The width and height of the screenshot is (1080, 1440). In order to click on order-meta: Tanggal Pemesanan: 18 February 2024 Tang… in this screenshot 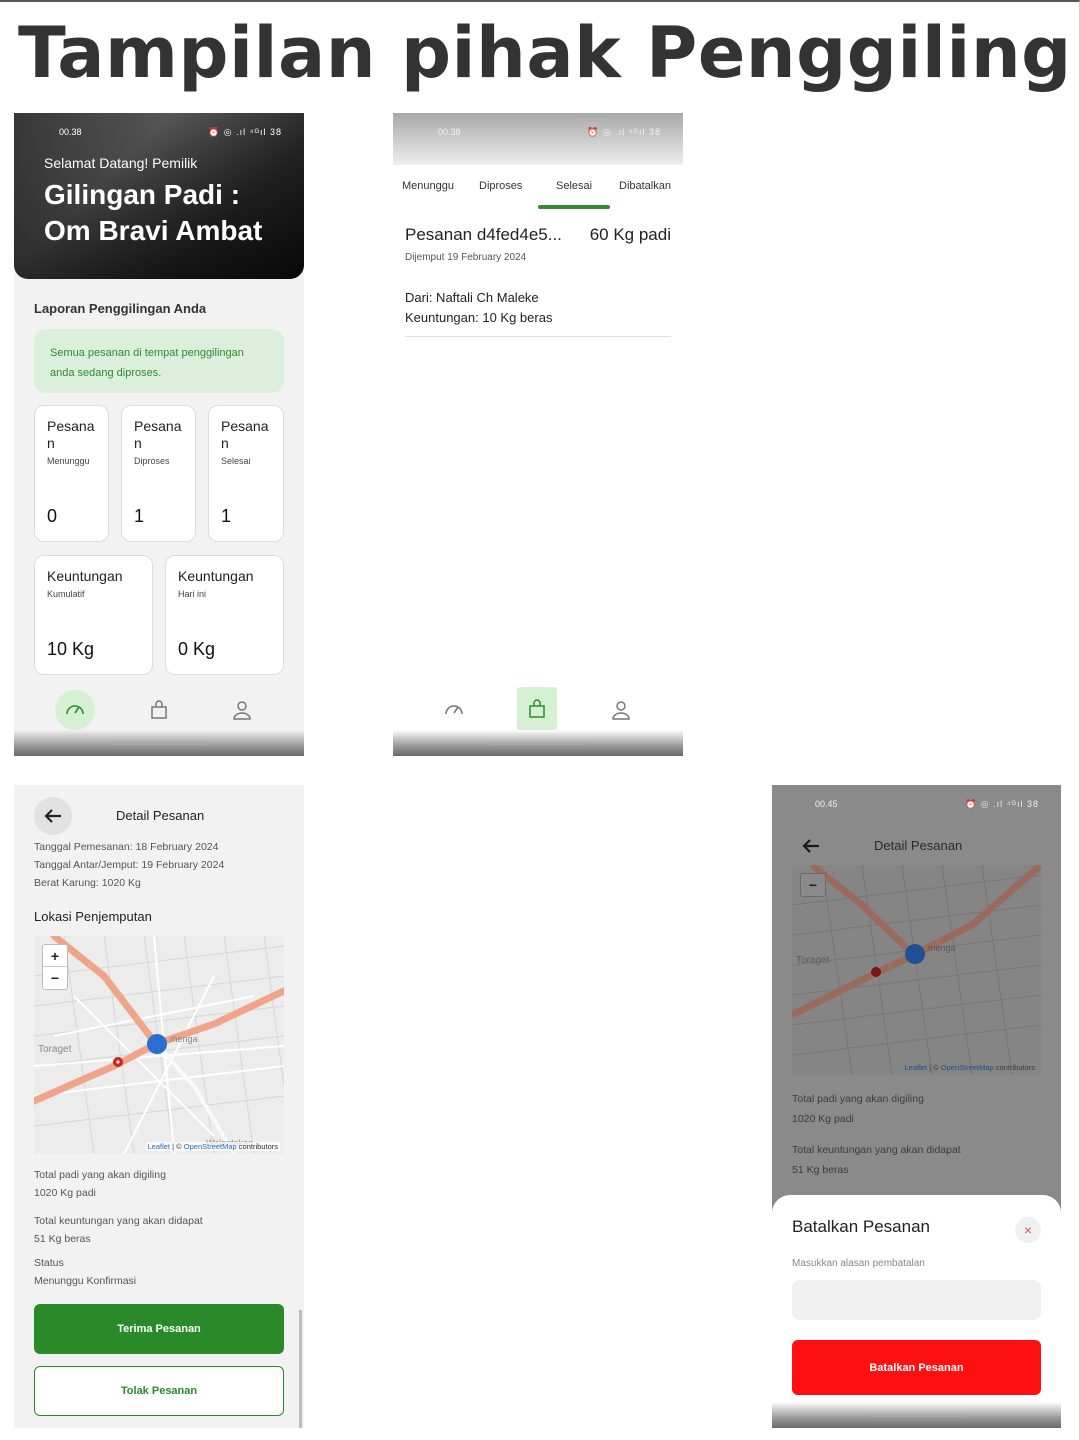, I will do `click(129, 865)`.